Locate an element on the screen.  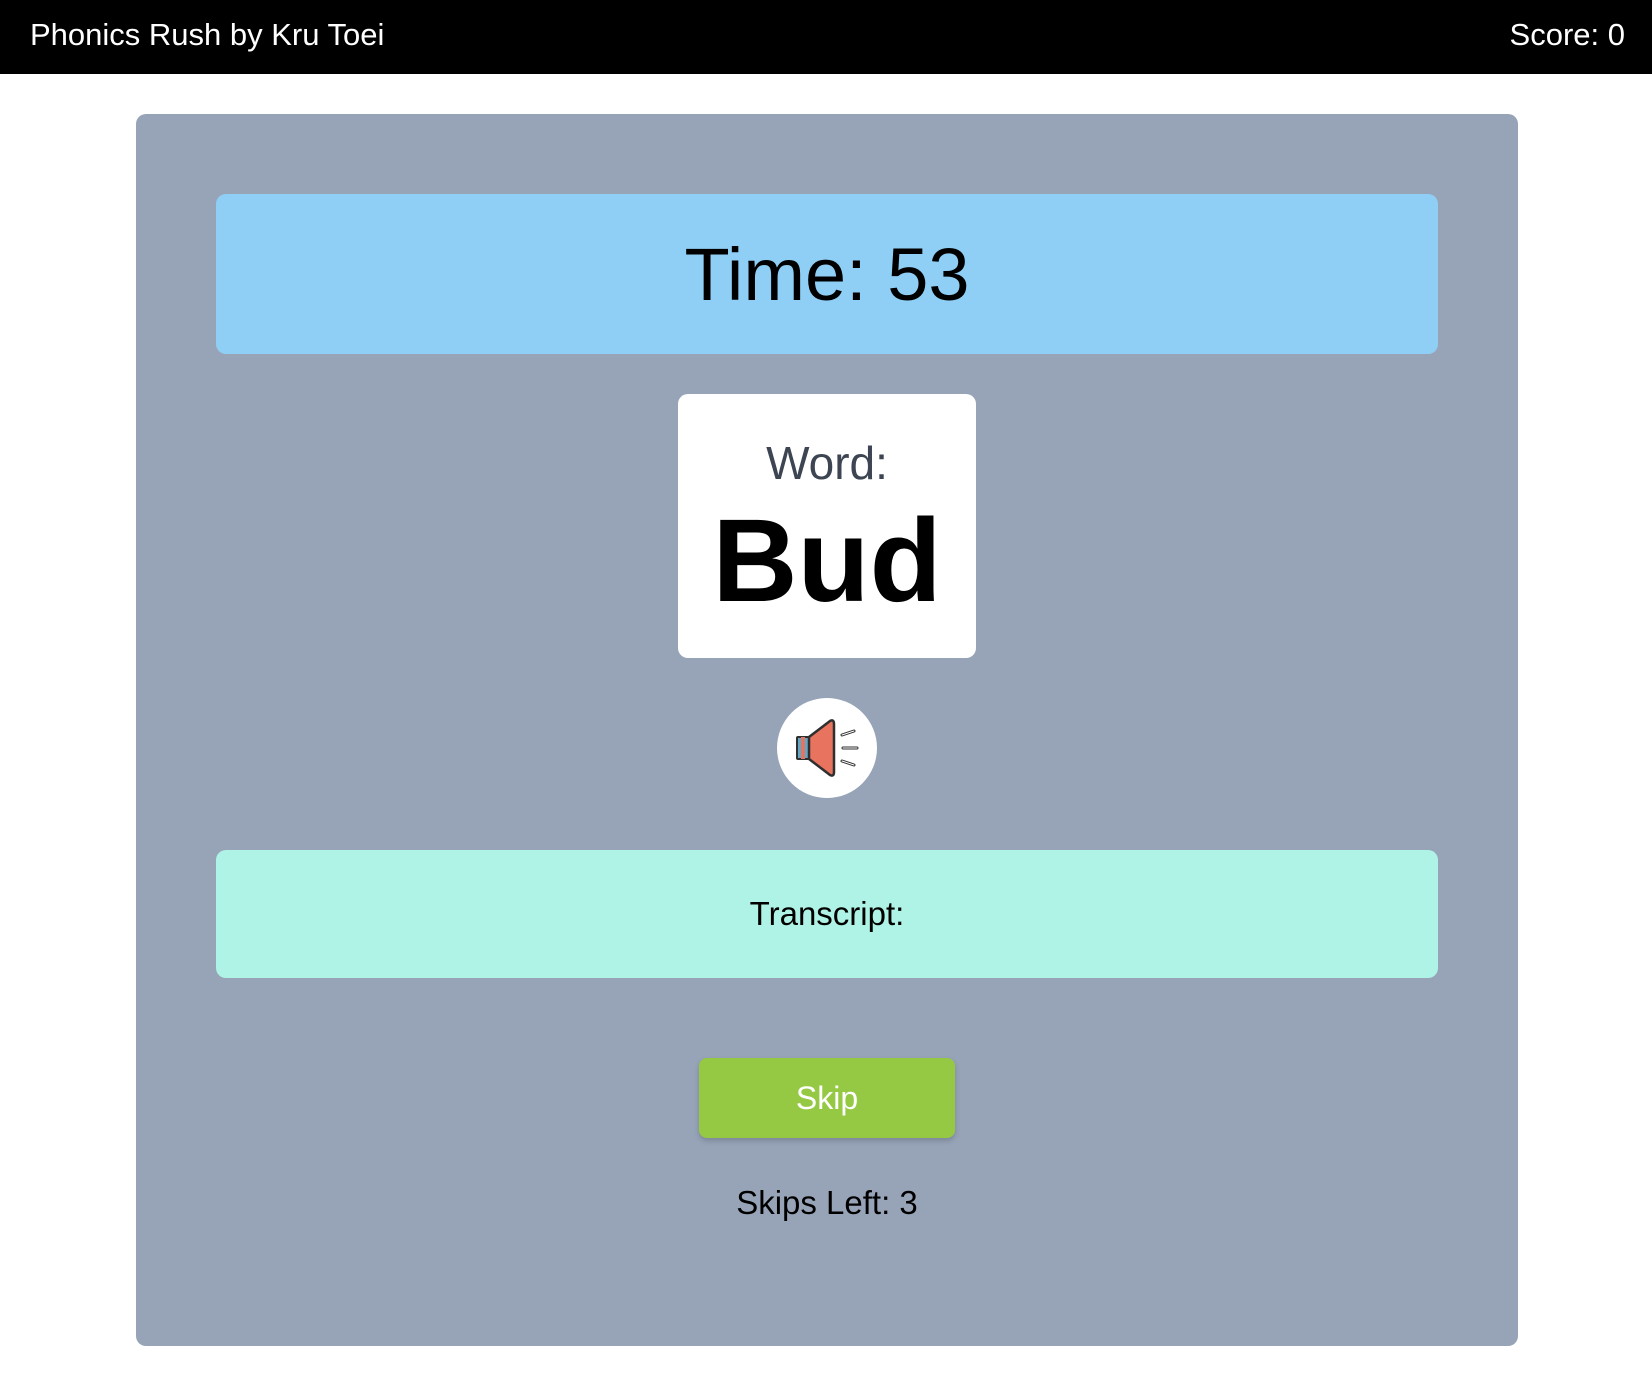
top-bar: Phonics Rush by Kru Toei Score: 0 is located at coordinates (826, 37).